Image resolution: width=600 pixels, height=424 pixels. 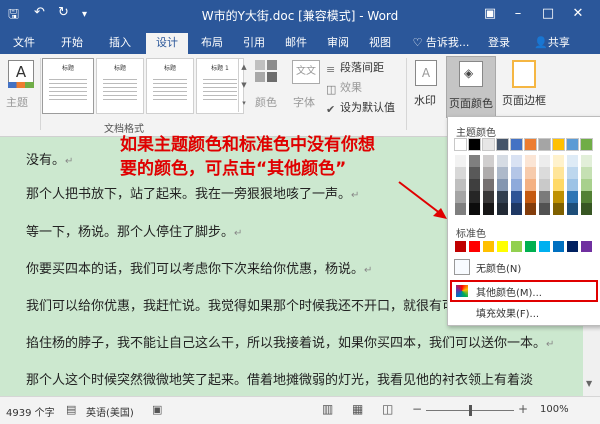 What do you see at coordinates (279, 378) in the screenshot?
I see `paragraph: 那个人这个时候突然微微地笑了起来。借着地摊微弱的灯光，我看见他的衬衣领上有着淡` at bounding box center [279, 378].